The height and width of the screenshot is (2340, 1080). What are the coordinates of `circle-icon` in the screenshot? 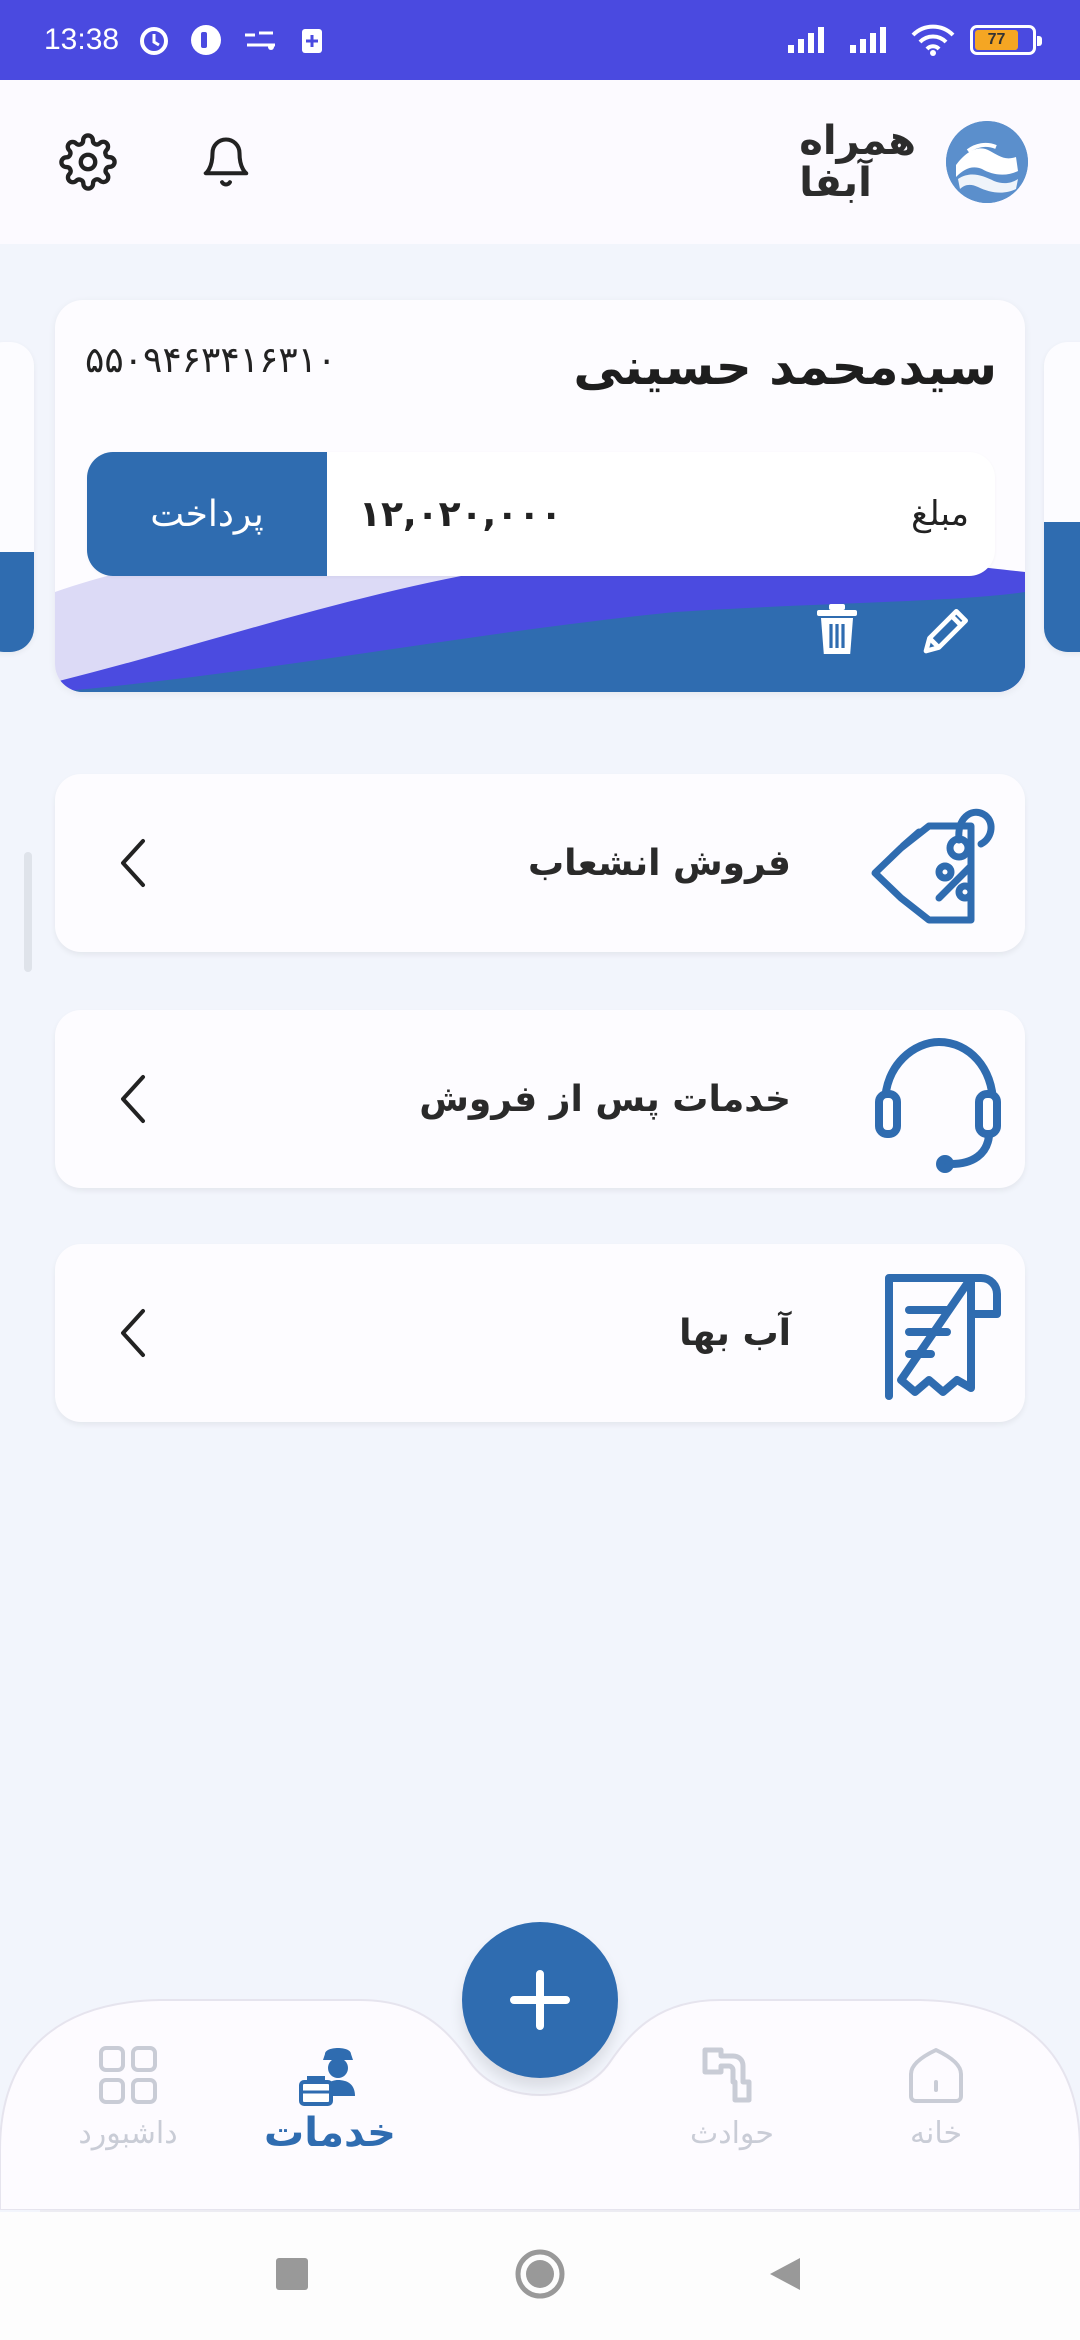 It's located at (540, 2274).